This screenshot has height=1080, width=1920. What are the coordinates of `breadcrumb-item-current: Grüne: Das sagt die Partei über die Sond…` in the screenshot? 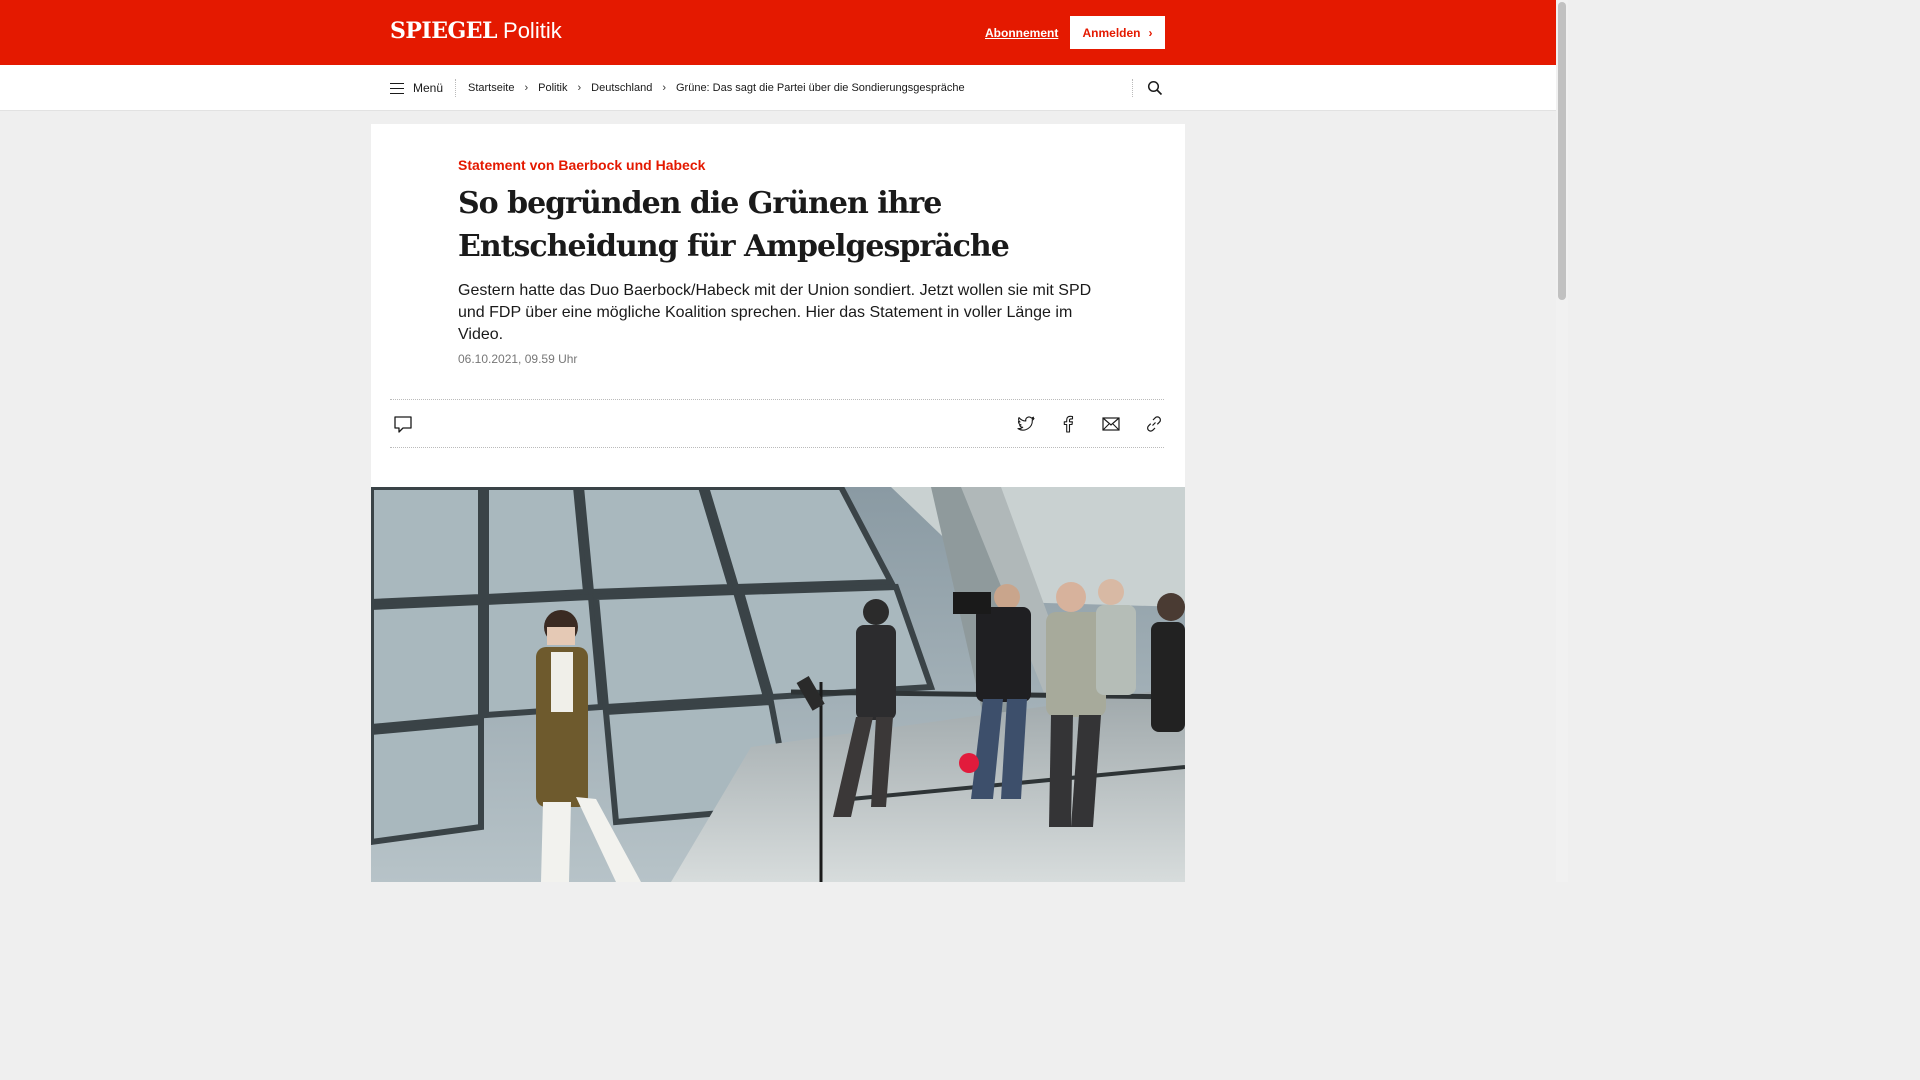 It's located at (820, 88).